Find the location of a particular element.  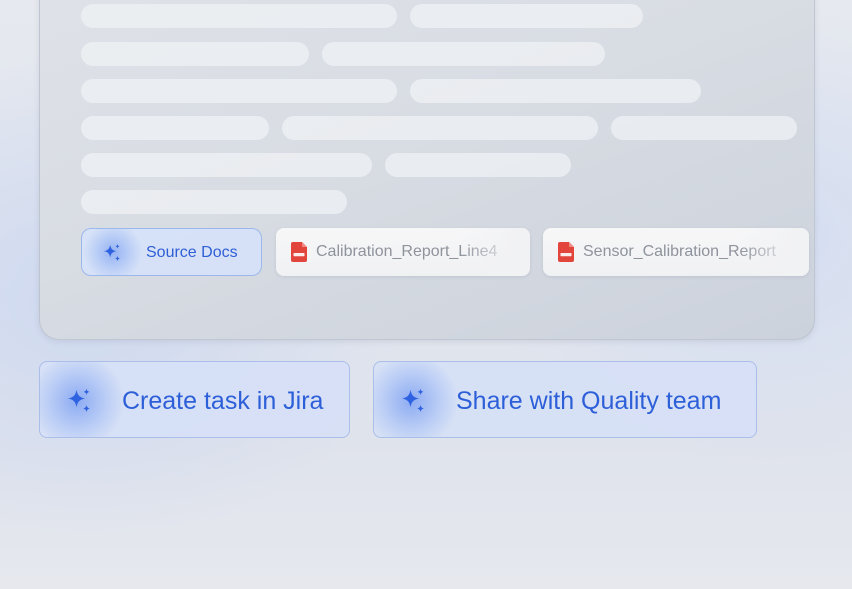

create-jira-task-button: Create task in Jira is located at coordinates (194, 399).